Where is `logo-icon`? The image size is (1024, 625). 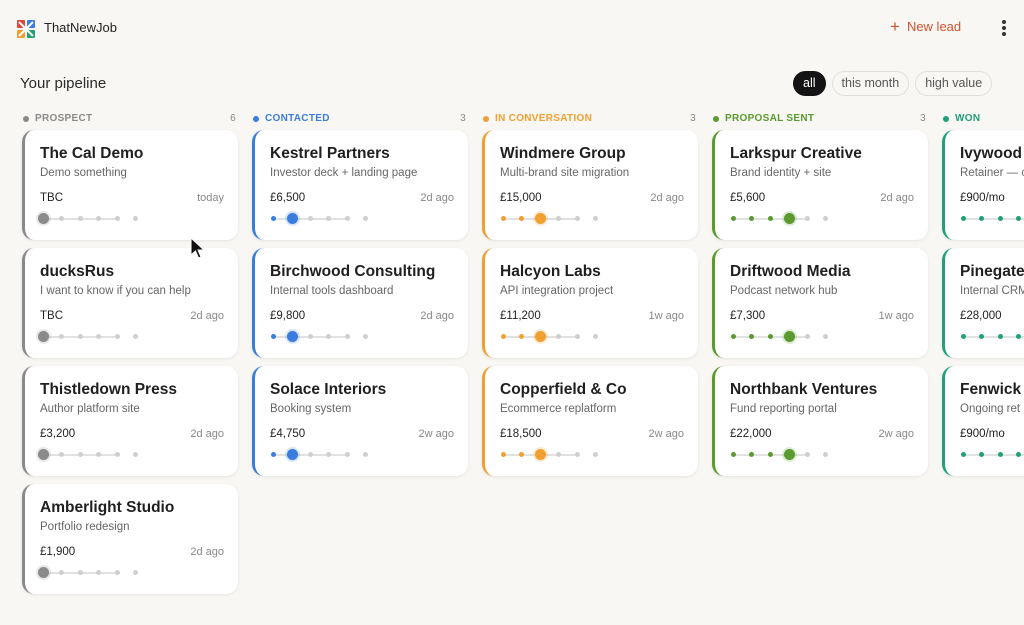 logo-icon is located at coordinates (26, 29).